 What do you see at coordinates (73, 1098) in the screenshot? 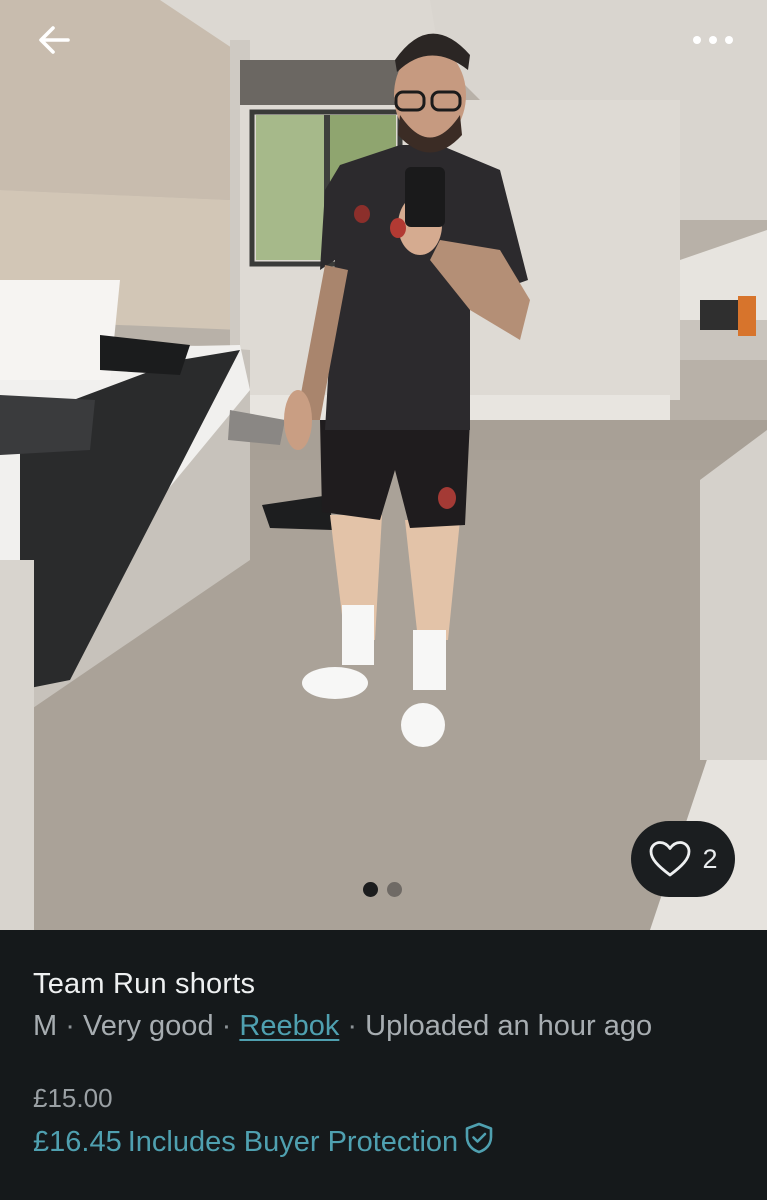
I see `item-price: £15.00` at bounding box center [73, 1098].